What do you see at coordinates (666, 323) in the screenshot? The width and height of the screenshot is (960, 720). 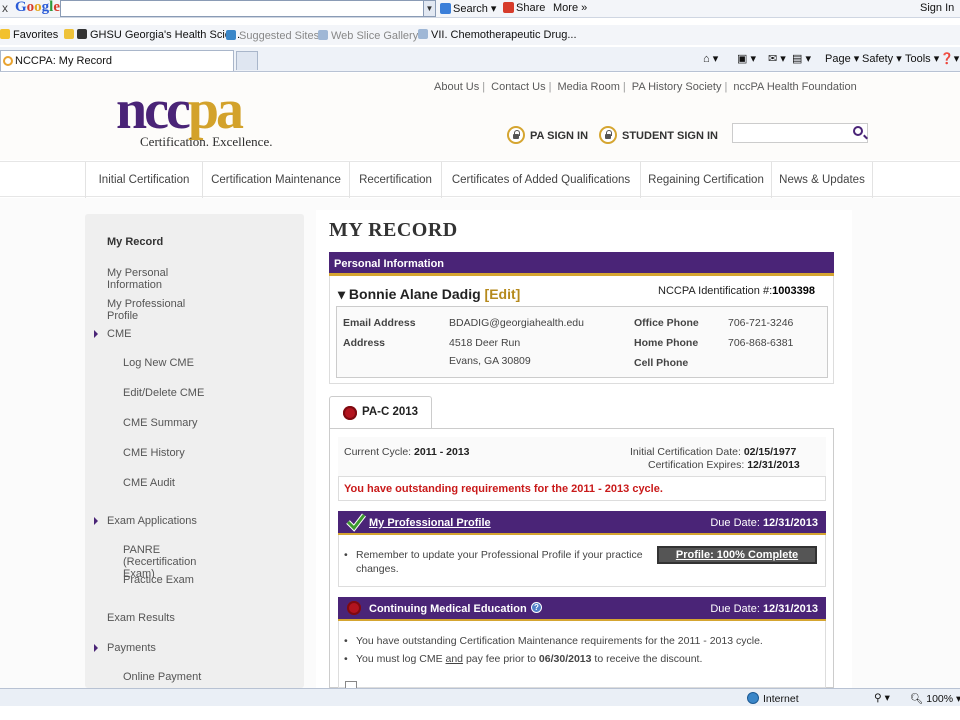 I see `office-phone-label: Office Phone` at bounding box center [666, 323].